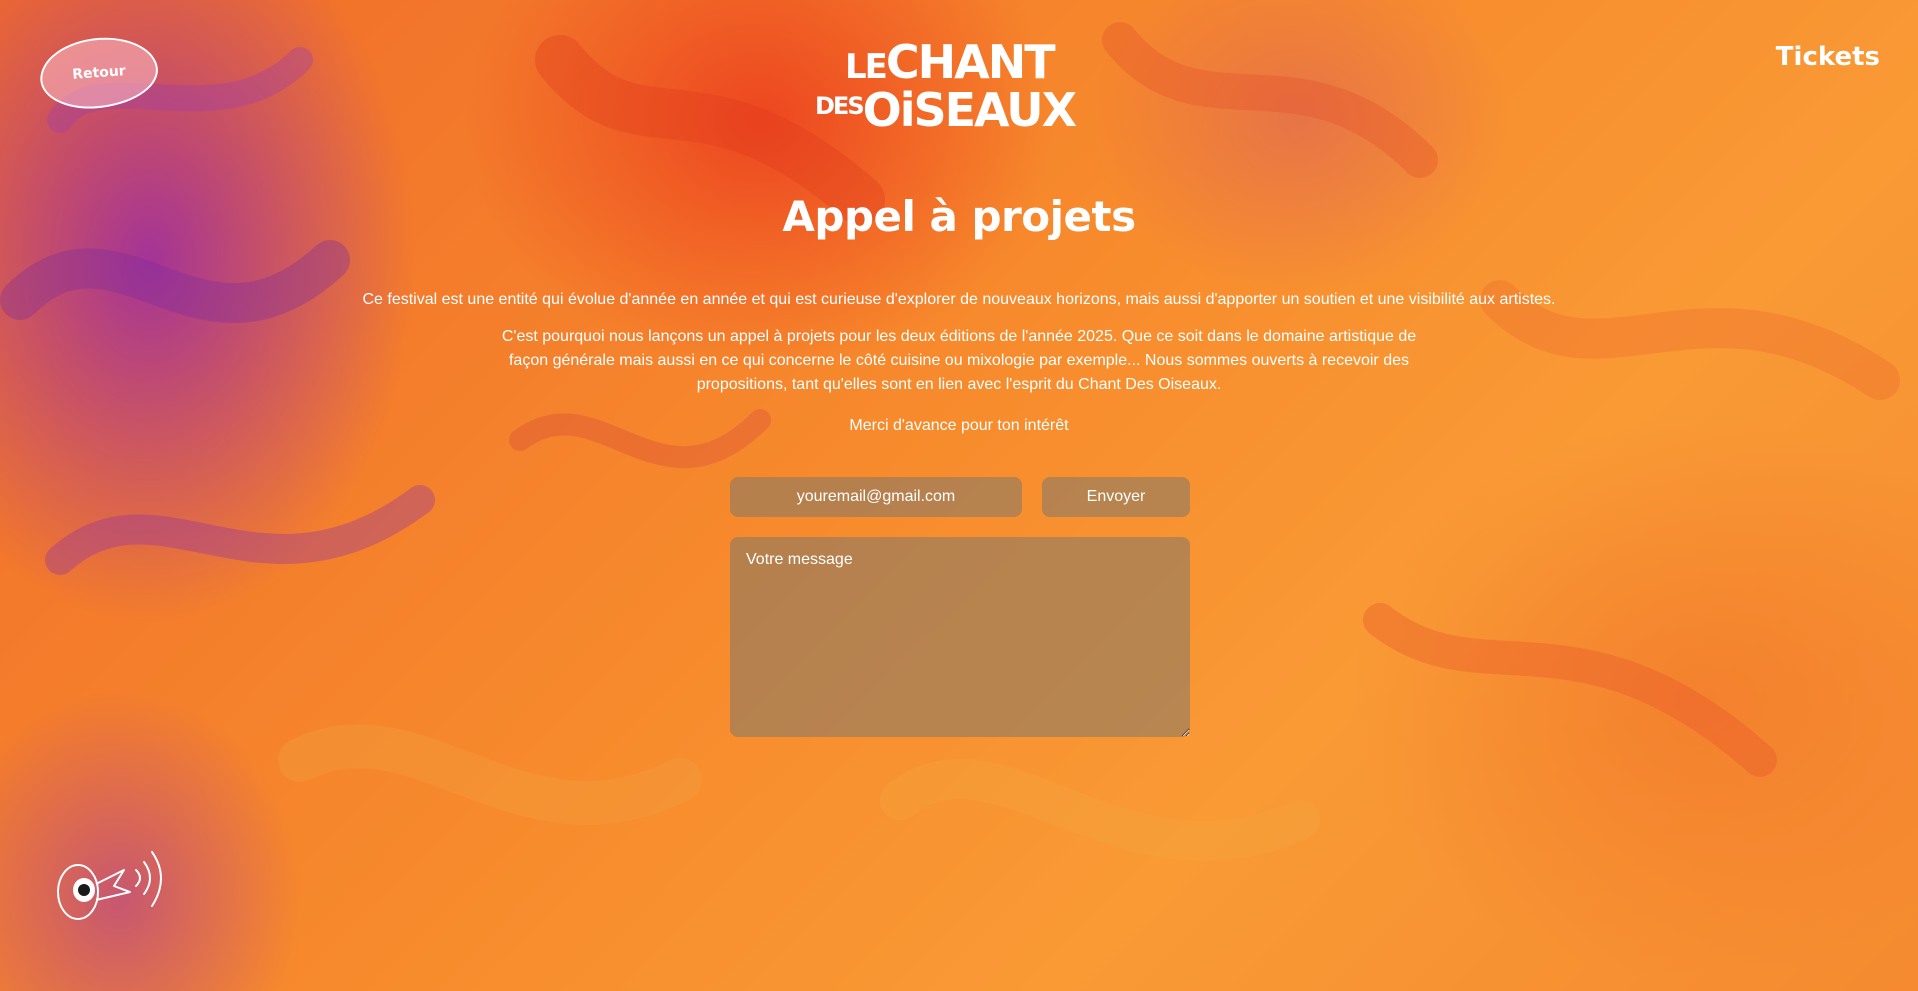  I want to click on logo-word-oiseaux: OiSEAUX, so click(969, 110).